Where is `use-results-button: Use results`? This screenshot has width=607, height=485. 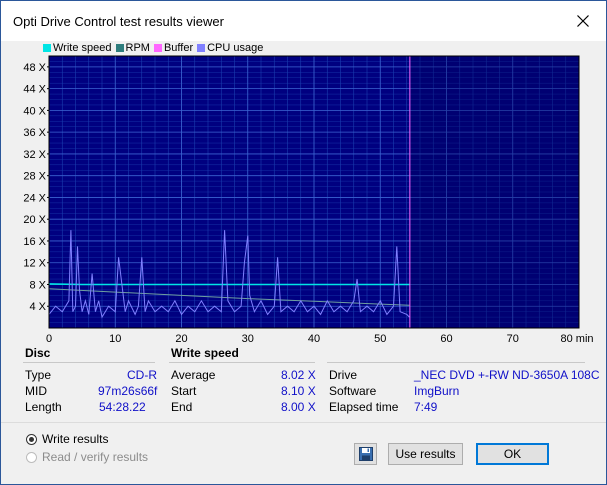
use-results-button: Use results is located at coordinates (425, 454).